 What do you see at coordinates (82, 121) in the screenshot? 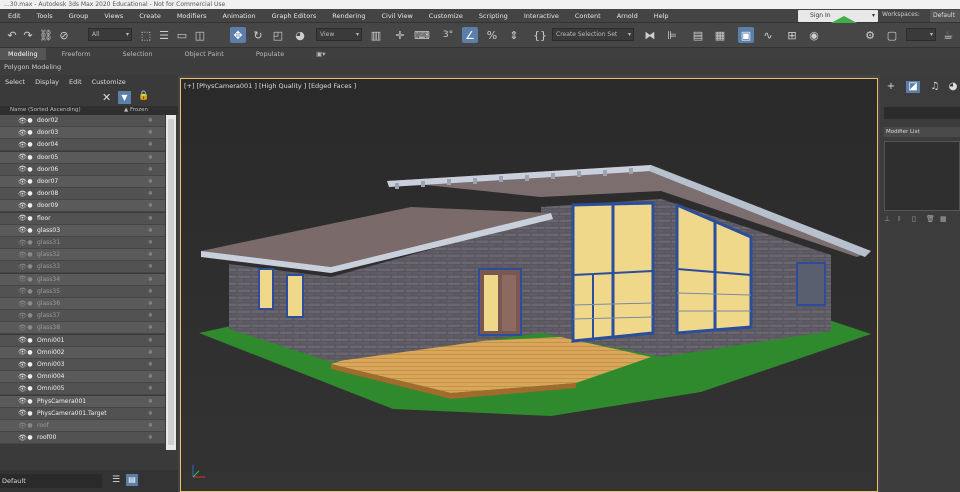
I see `list-item: 👁 ● door02 ❄` at bounding box center [82, 121].